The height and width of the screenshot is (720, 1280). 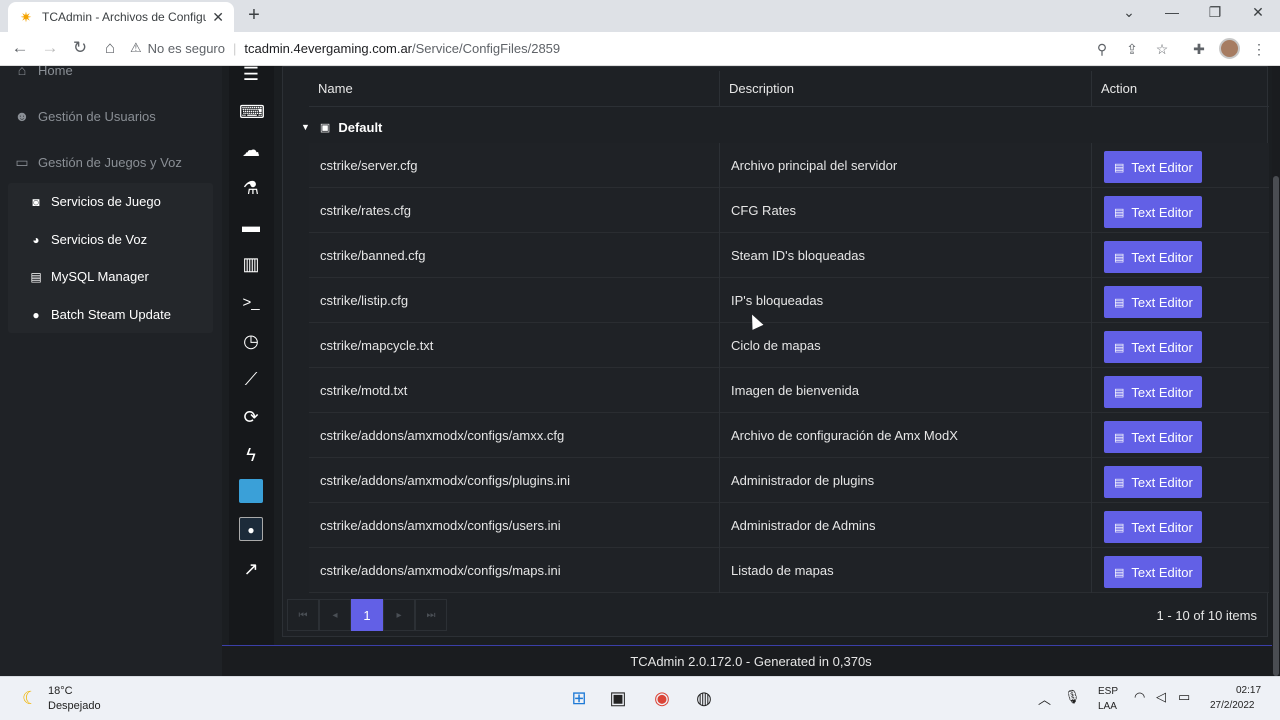 I want to click on pagination: ⏮ ◂ 1 ▸ ⏭, so click(x=367, y=615).